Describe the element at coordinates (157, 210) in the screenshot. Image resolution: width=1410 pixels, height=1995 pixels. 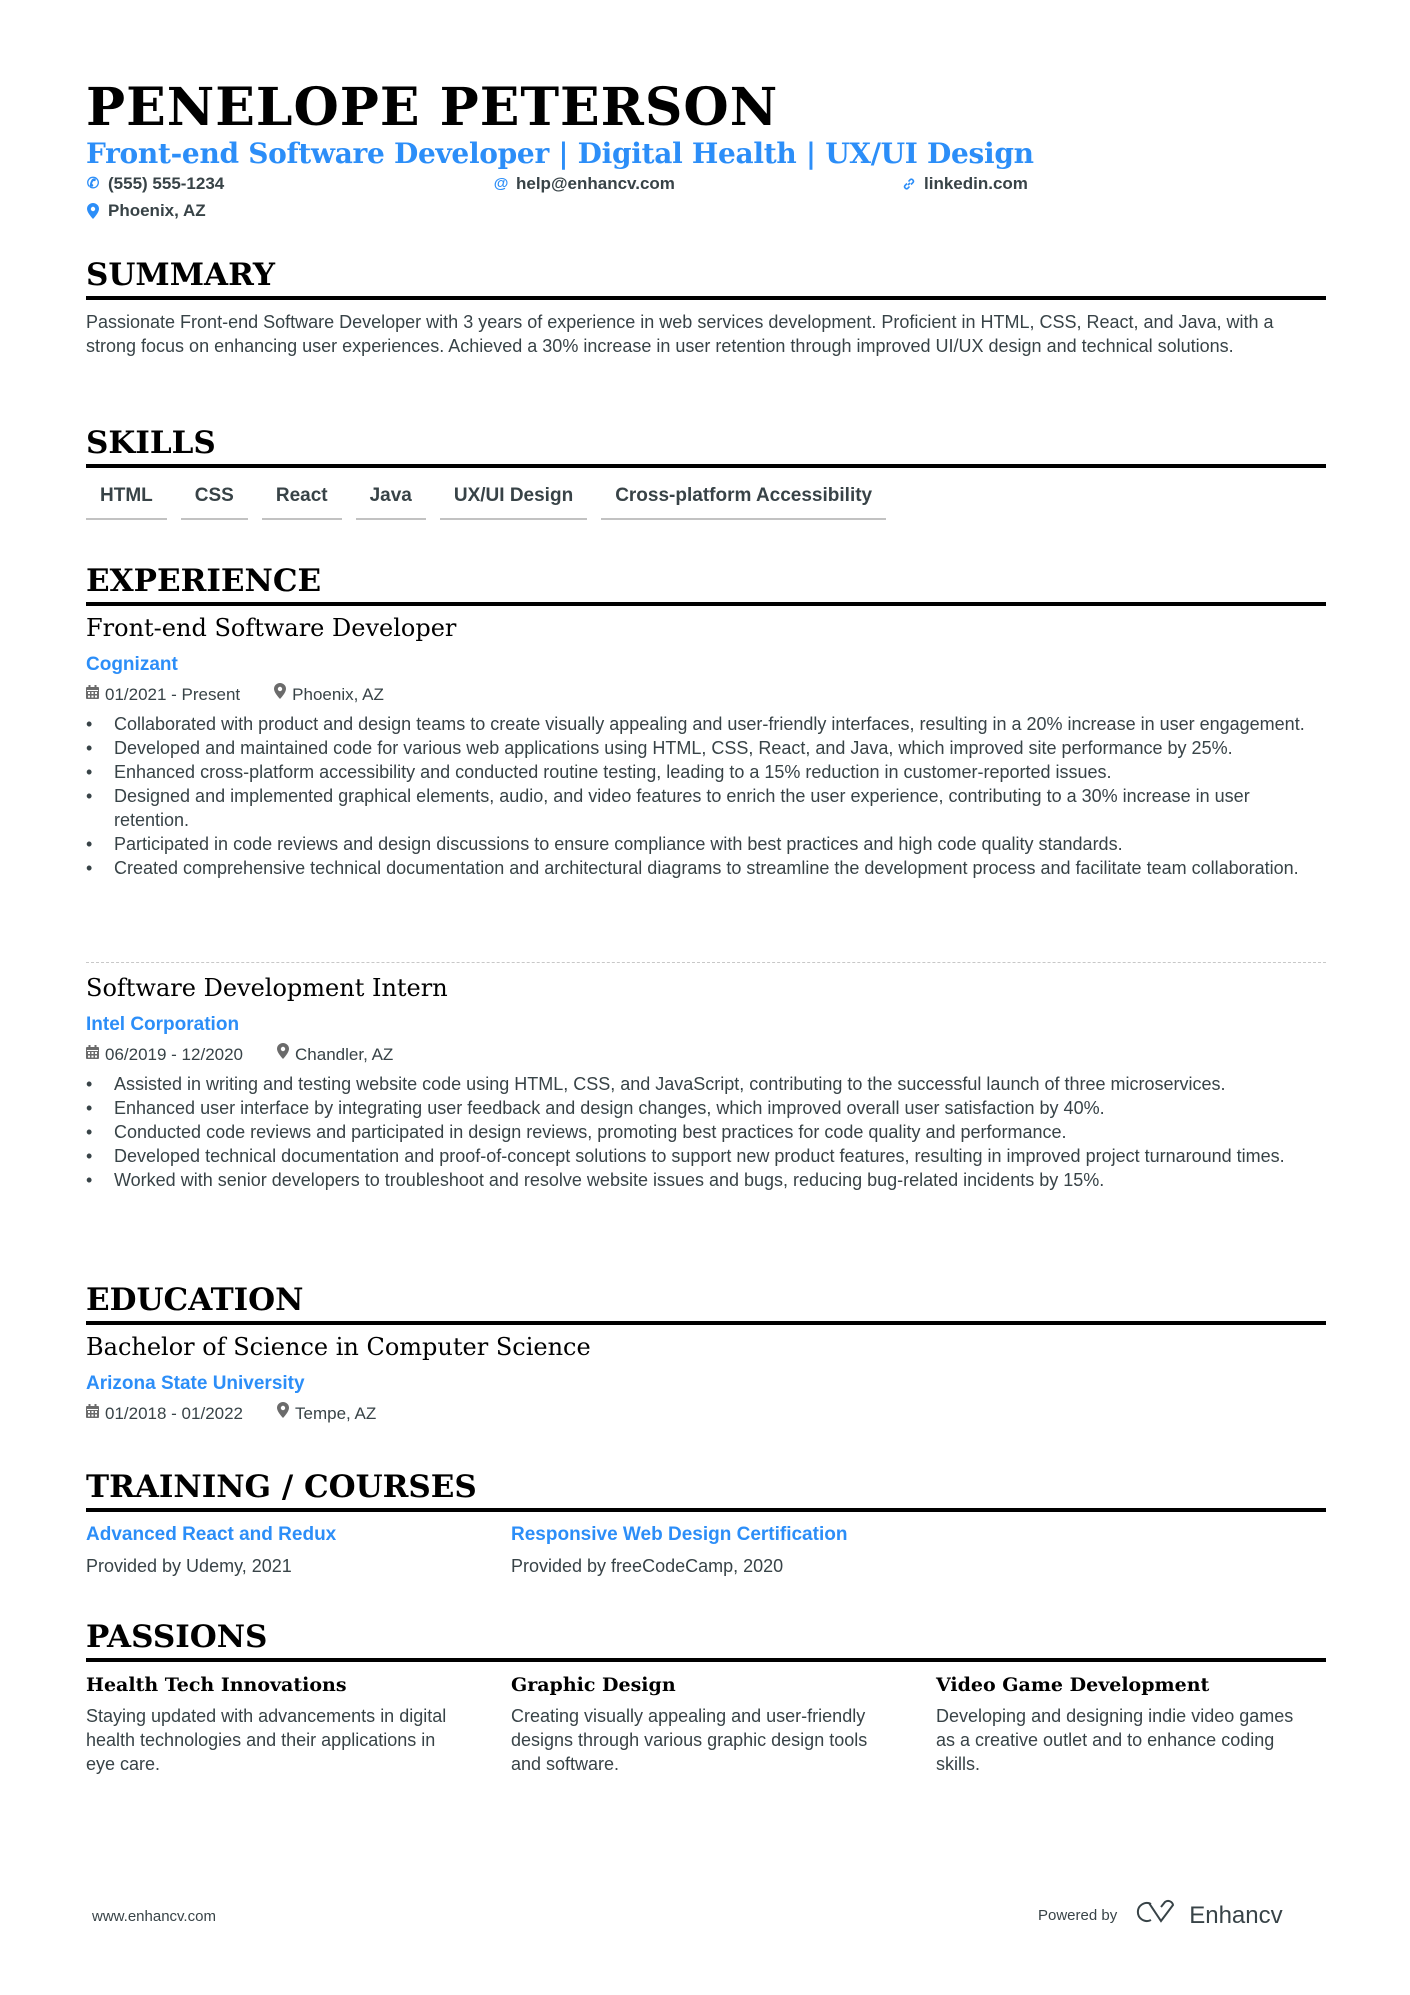
I see `location-value: Phoenix, AZ` at that location.